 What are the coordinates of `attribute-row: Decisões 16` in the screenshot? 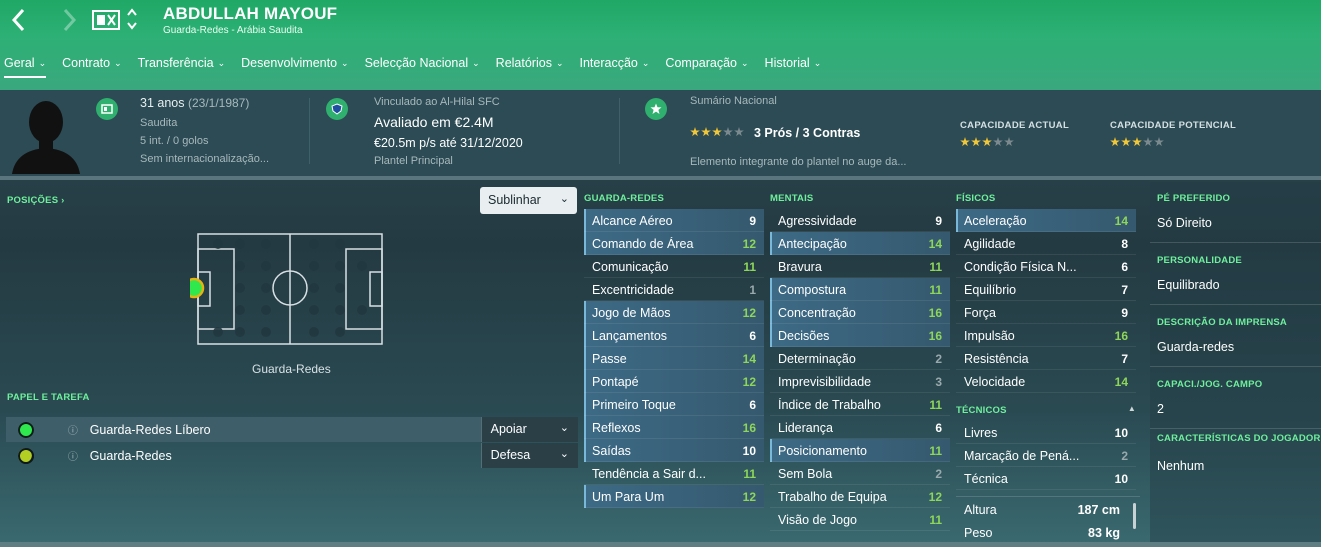 It's located at (860, 335).